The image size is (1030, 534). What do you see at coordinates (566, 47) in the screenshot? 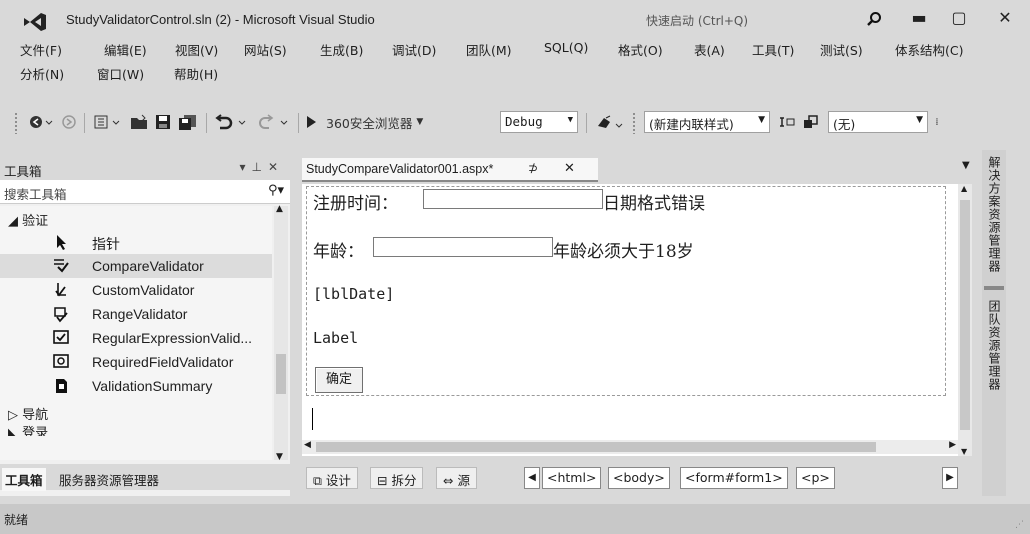
I see `menu-sql: SQL(Q)` at bounding box center [566, 47].